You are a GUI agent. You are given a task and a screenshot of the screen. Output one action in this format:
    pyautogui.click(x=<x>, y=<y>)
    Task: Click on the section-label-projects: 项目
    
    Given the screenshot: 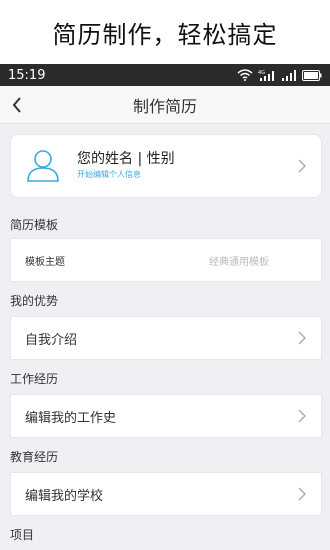 What is the action you would take?
    pyautogui.click(x=22, y=535)
    